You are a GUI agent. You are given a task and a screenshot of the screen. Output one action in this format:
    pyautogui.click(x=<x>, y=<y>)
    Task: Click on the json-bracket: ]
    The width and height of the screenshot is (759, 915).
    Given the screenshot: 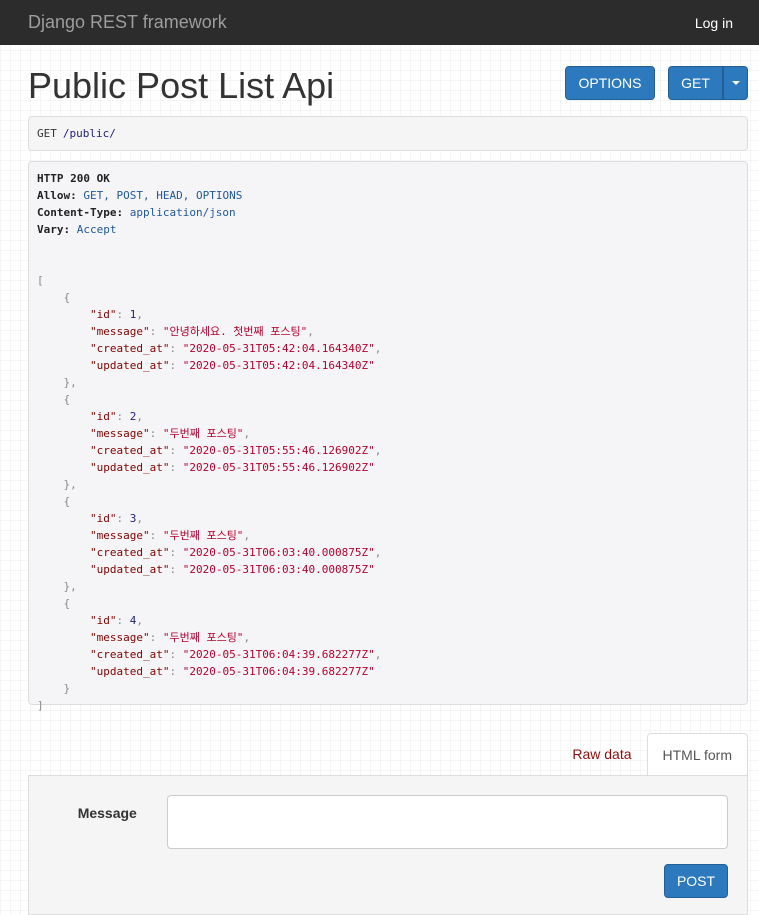 What is the action you would take?
    pyautogui.click(x=40, y=705)
    